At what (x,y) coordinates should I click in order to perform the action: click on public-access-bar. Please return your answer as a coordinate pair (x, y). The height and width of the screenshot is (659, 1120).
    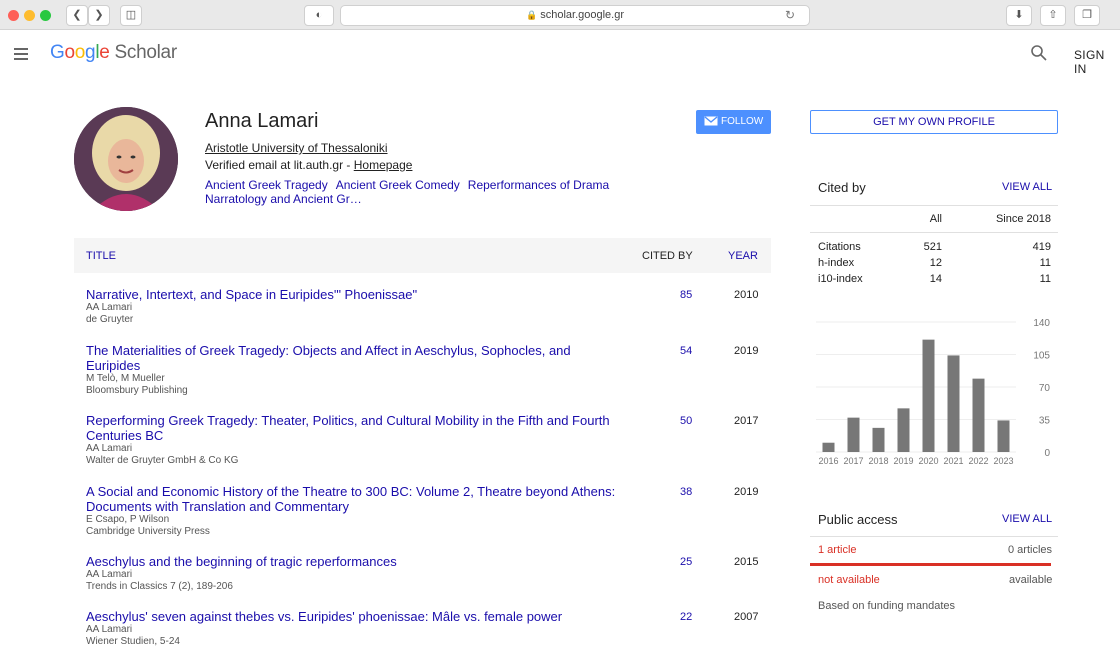
    Looking at the image, I should click on (930, 564).